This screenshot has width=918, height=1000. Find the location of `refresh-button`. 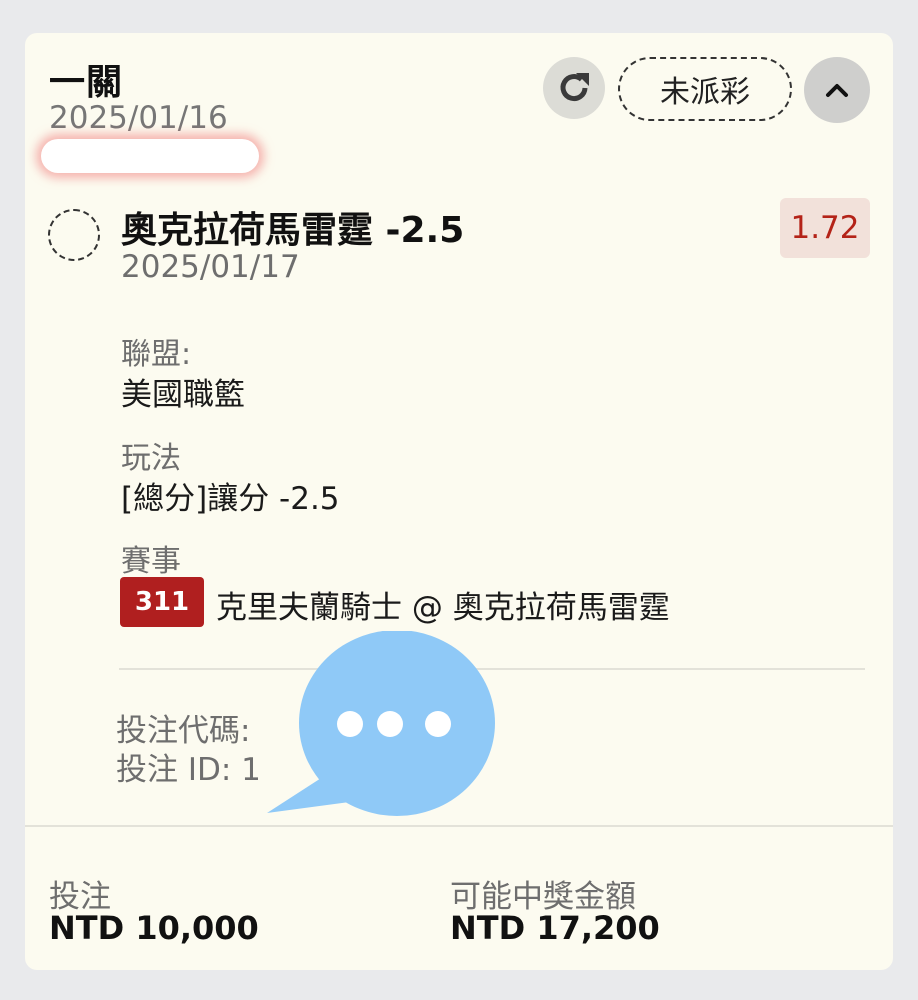

refresh-button is located at coordinates (574, 88).